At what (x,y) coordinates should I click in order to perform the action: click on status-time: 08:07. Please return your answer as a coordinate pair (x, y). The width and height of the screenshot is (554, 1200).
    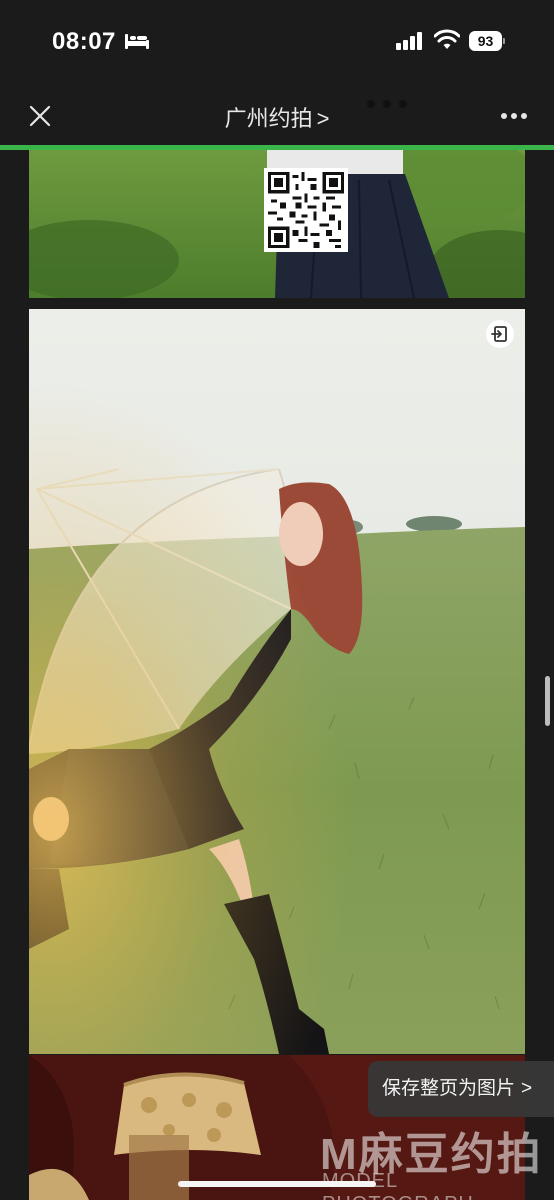
    Looking at the image, I should click on (84, 41).